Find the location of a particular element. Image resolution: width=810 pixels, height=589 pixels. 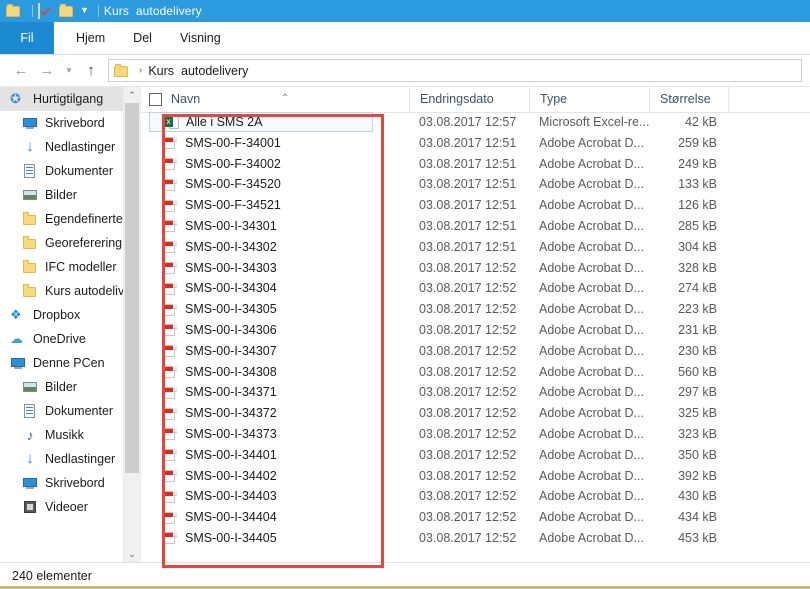

scroll-up-icon: ⌃ is located at coordinates (132, 95).